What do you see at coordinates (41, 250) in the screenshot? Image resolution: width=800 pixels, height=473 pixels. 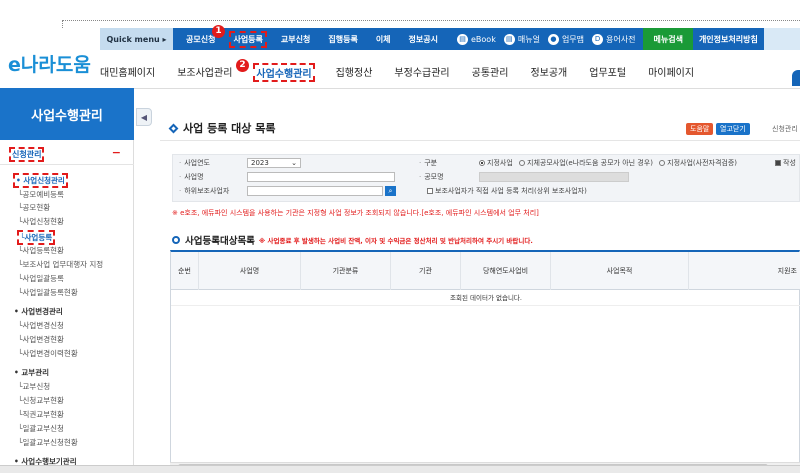 I see `sidebar-item: └사업등록현황` at bounding box center [41, 250].